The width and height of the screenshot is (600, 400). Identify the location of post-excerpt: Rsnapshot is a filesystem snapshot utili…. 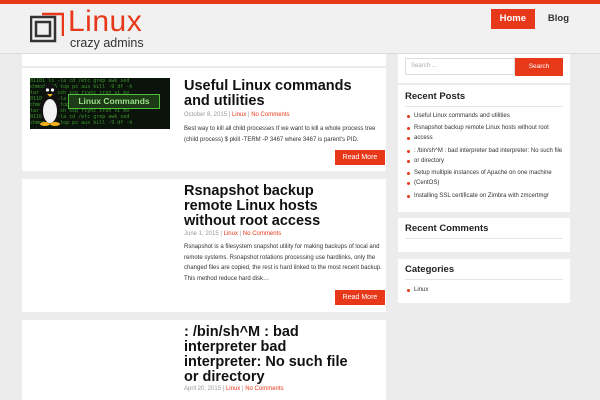
(283, 263).